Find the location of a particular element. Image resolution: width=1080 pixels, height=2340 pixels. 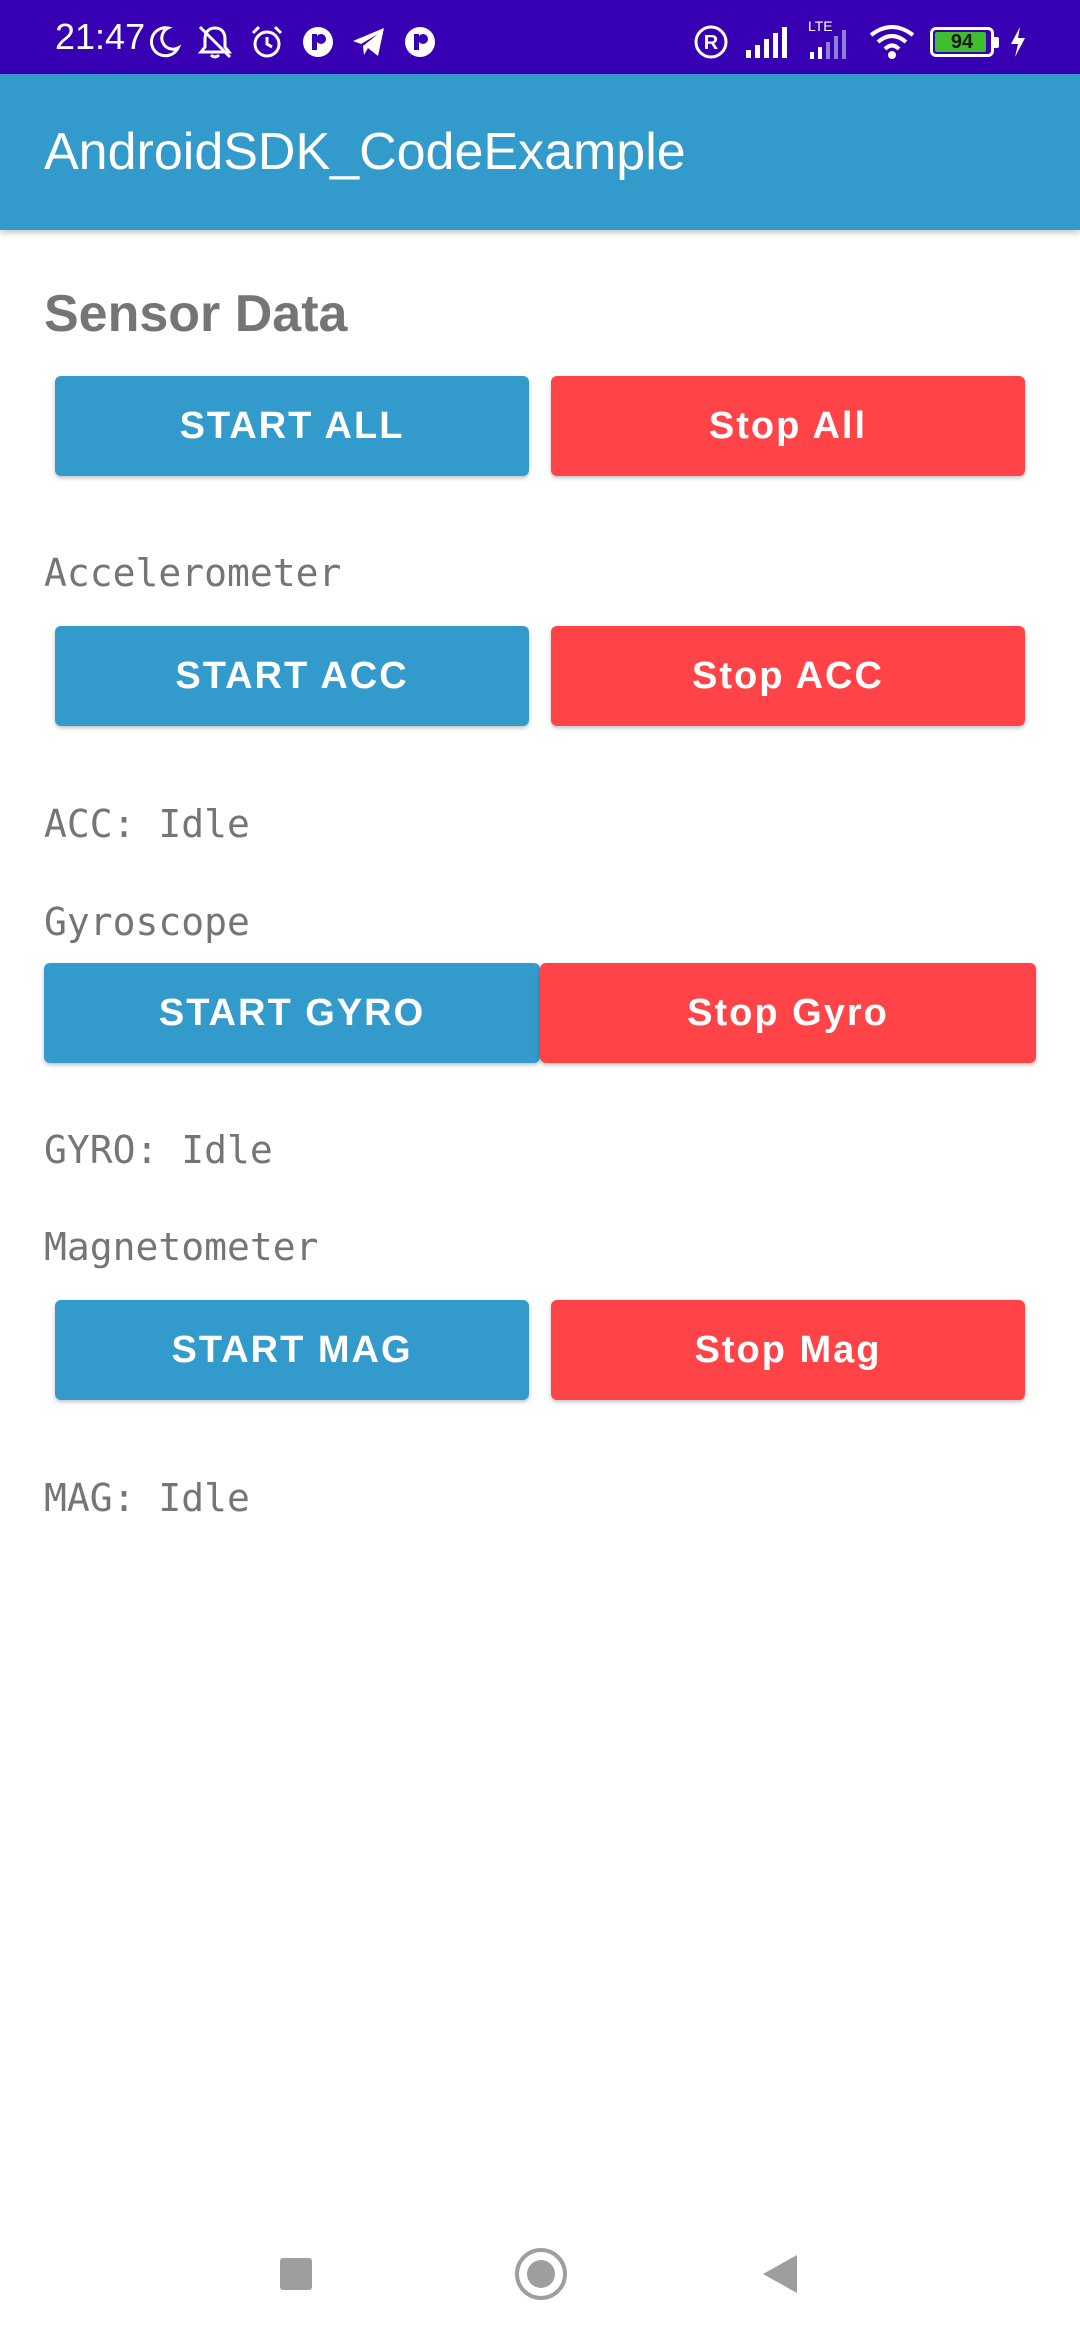

registered-icon: R is located at coordinates (711, 42).